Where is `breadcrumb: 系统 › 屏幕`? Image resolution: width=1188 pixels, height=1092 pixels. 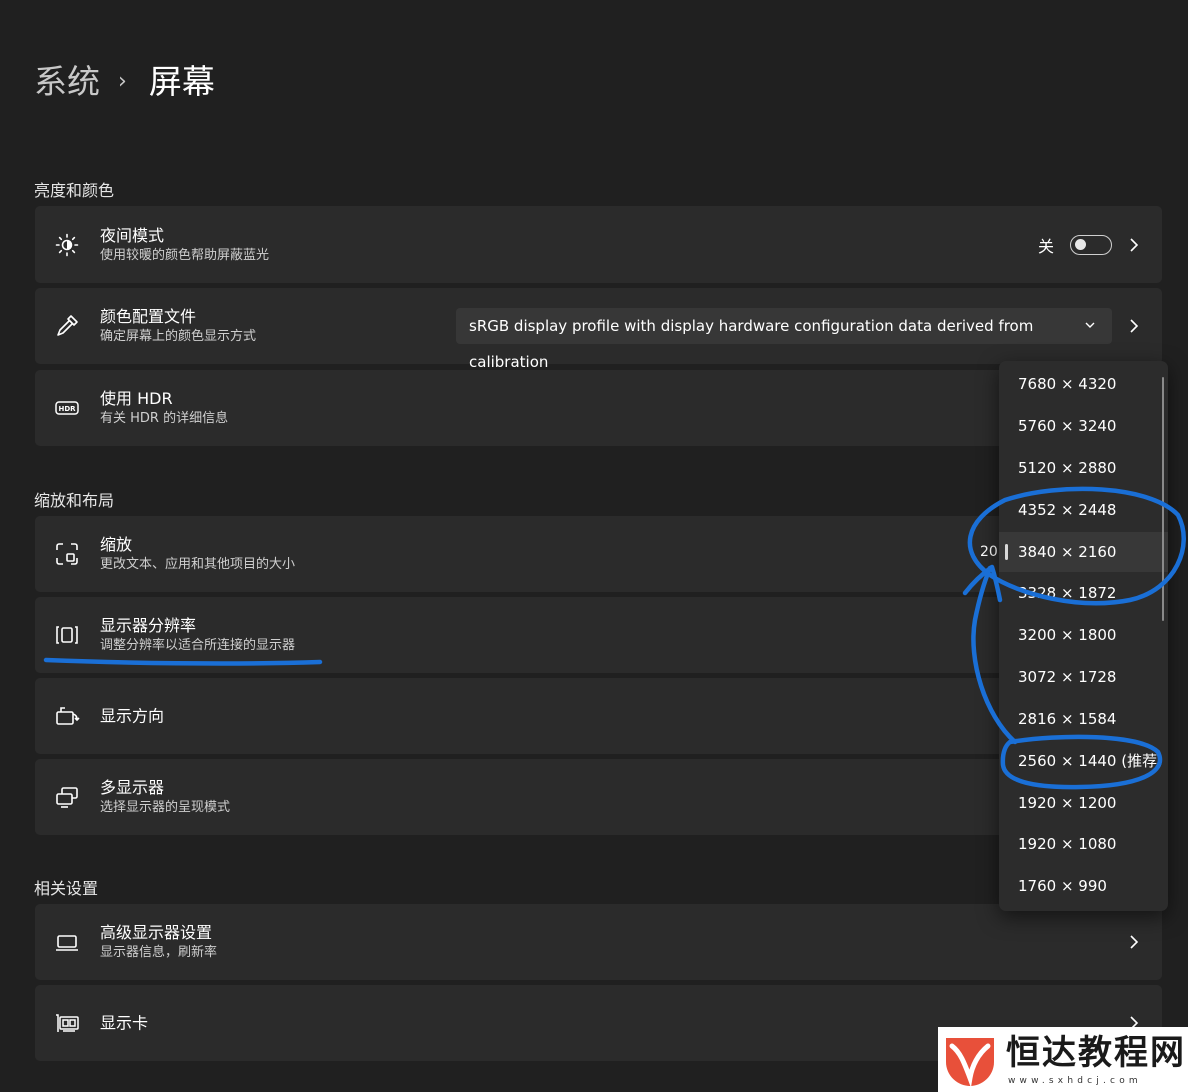
breadcrumb: 系统 › 屏幕 is located at coordinates (124, 82).